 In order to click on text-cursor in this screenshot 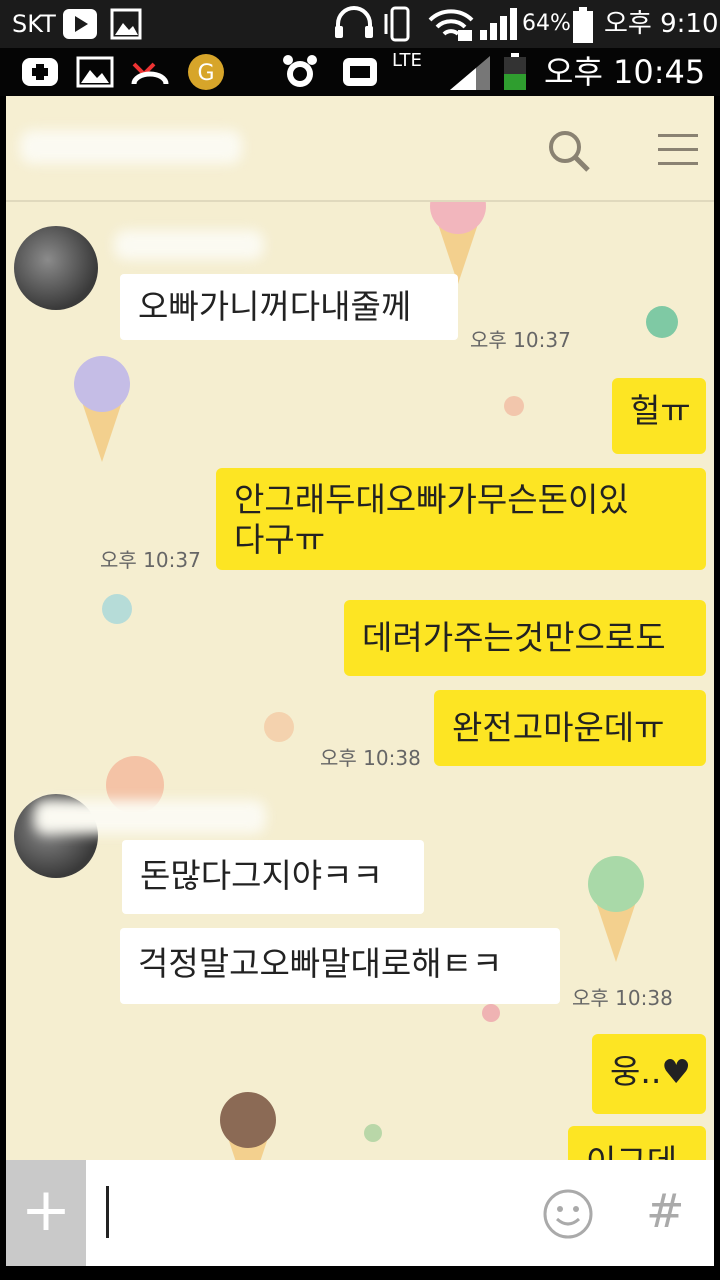, I will do `click(107, 1212)`.